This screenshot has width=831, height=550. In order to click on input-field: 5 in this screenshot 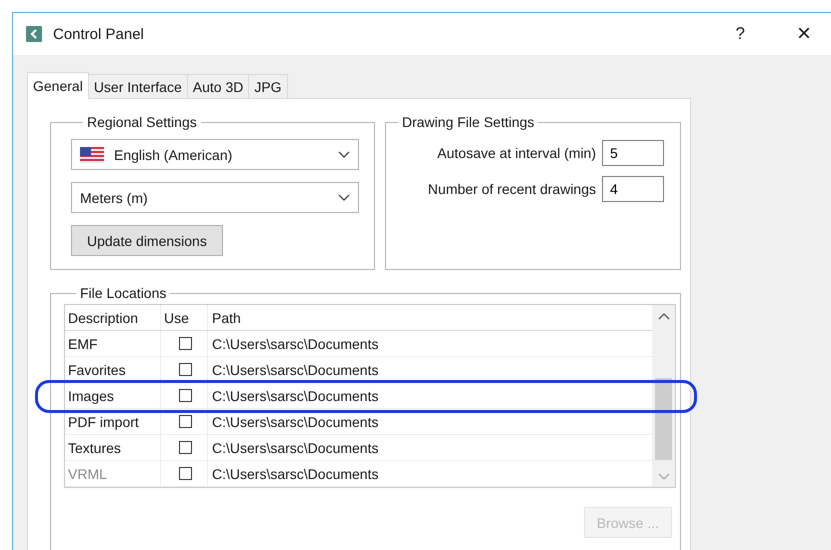, I will do `click(633, 153)`.